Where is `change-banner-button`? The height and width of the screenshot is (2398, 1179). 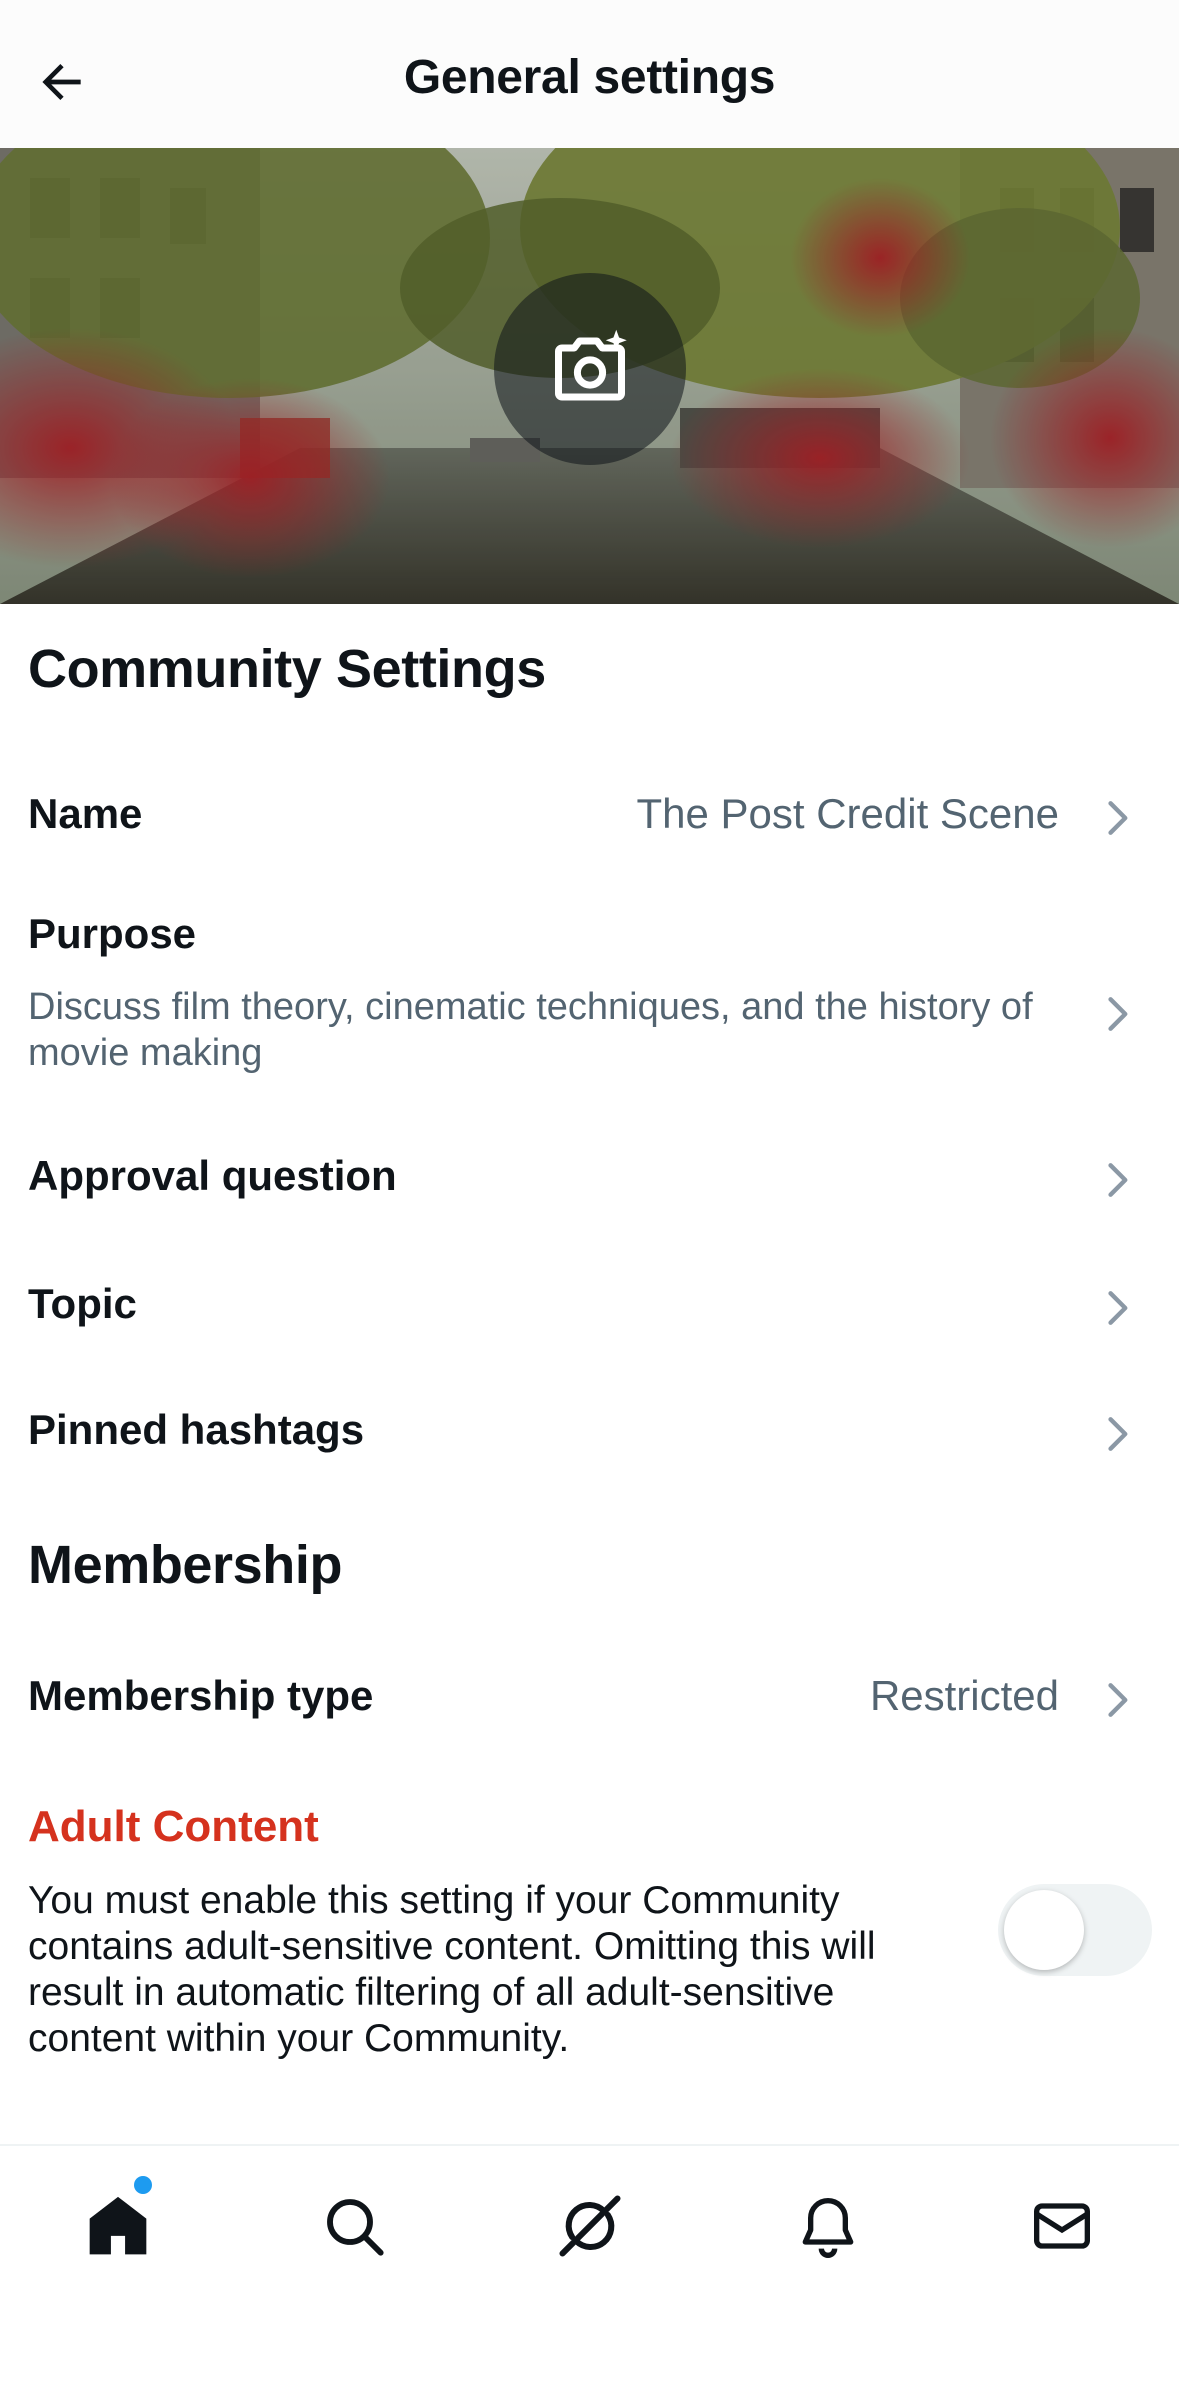 change-banner-button is located at coordinates (590, 369).